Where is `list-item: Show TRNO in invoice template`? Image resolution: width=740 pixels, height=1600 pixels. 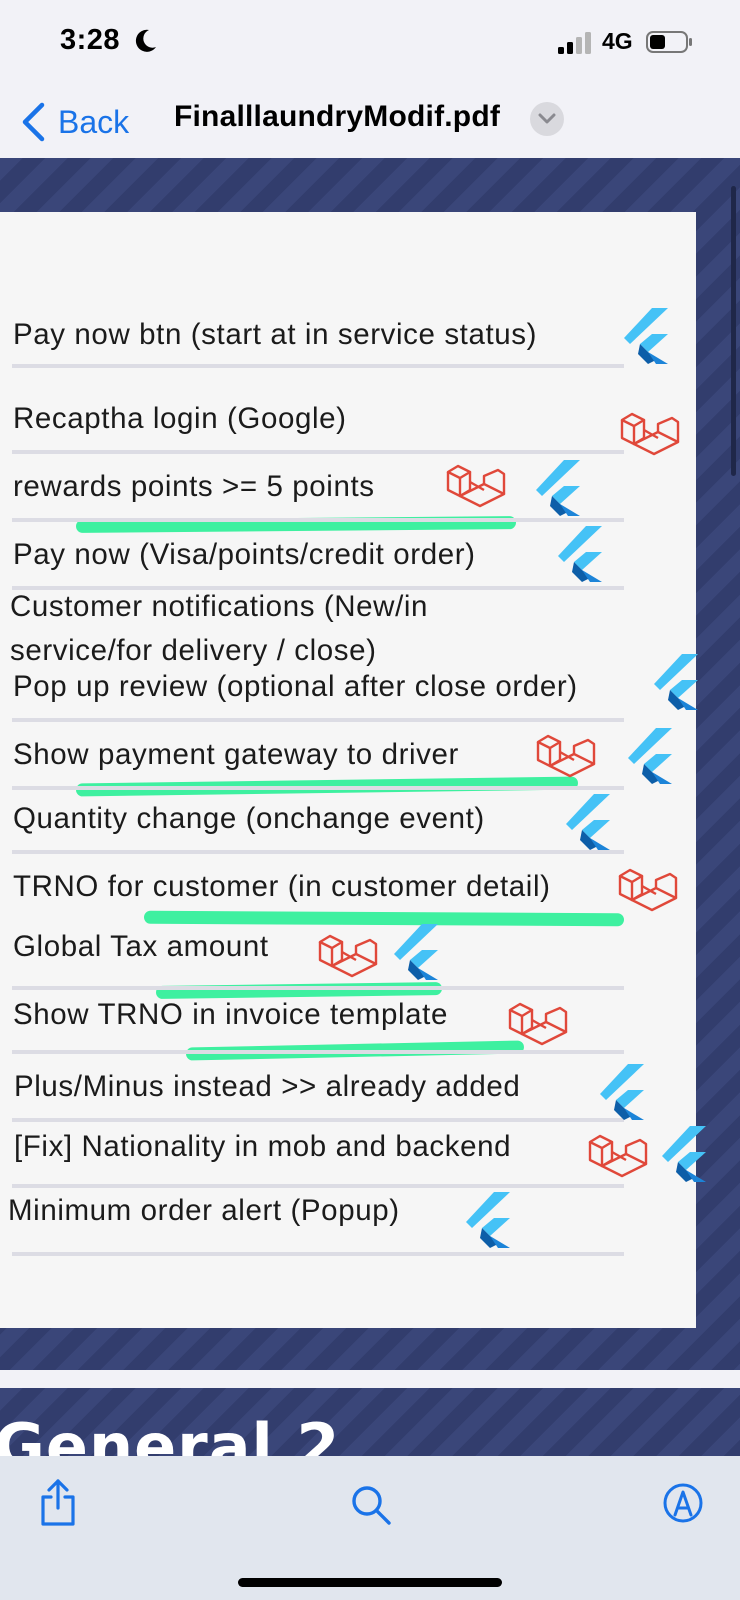
list-item: Show TRNO in invoice template is located at coordinates (230, 1014).